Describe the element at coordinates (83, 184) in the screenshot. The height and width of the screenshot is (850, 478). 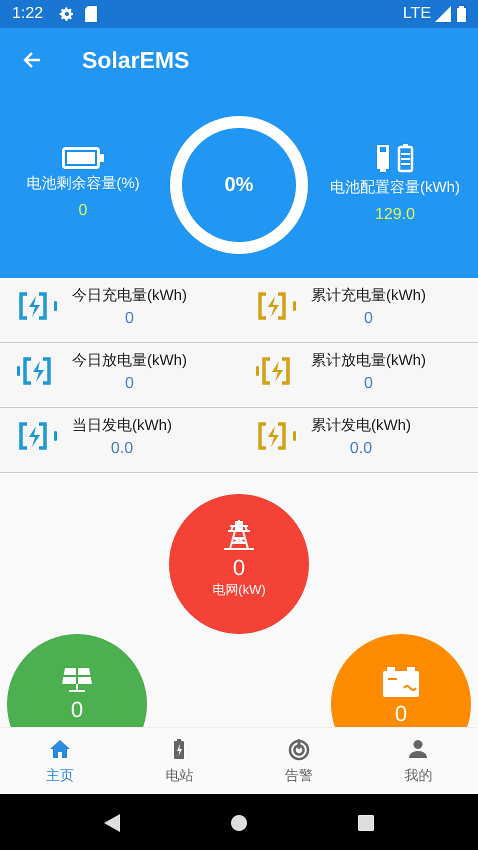
I see `capacity-label: 电池剩余容量(%)` at that location.